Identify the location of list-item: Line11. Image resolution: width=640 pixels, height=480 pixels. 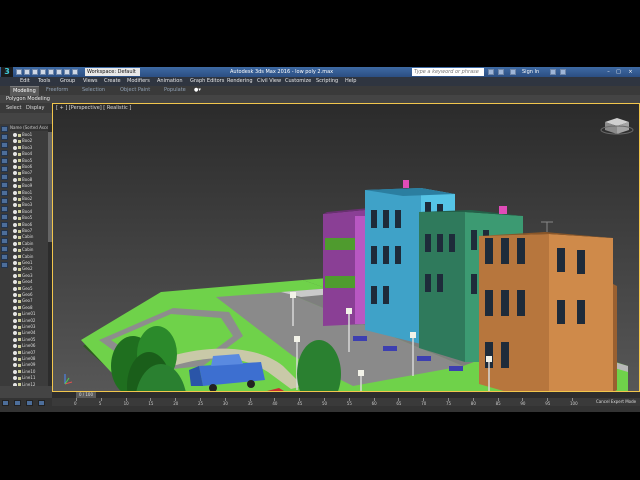
(29, 378).